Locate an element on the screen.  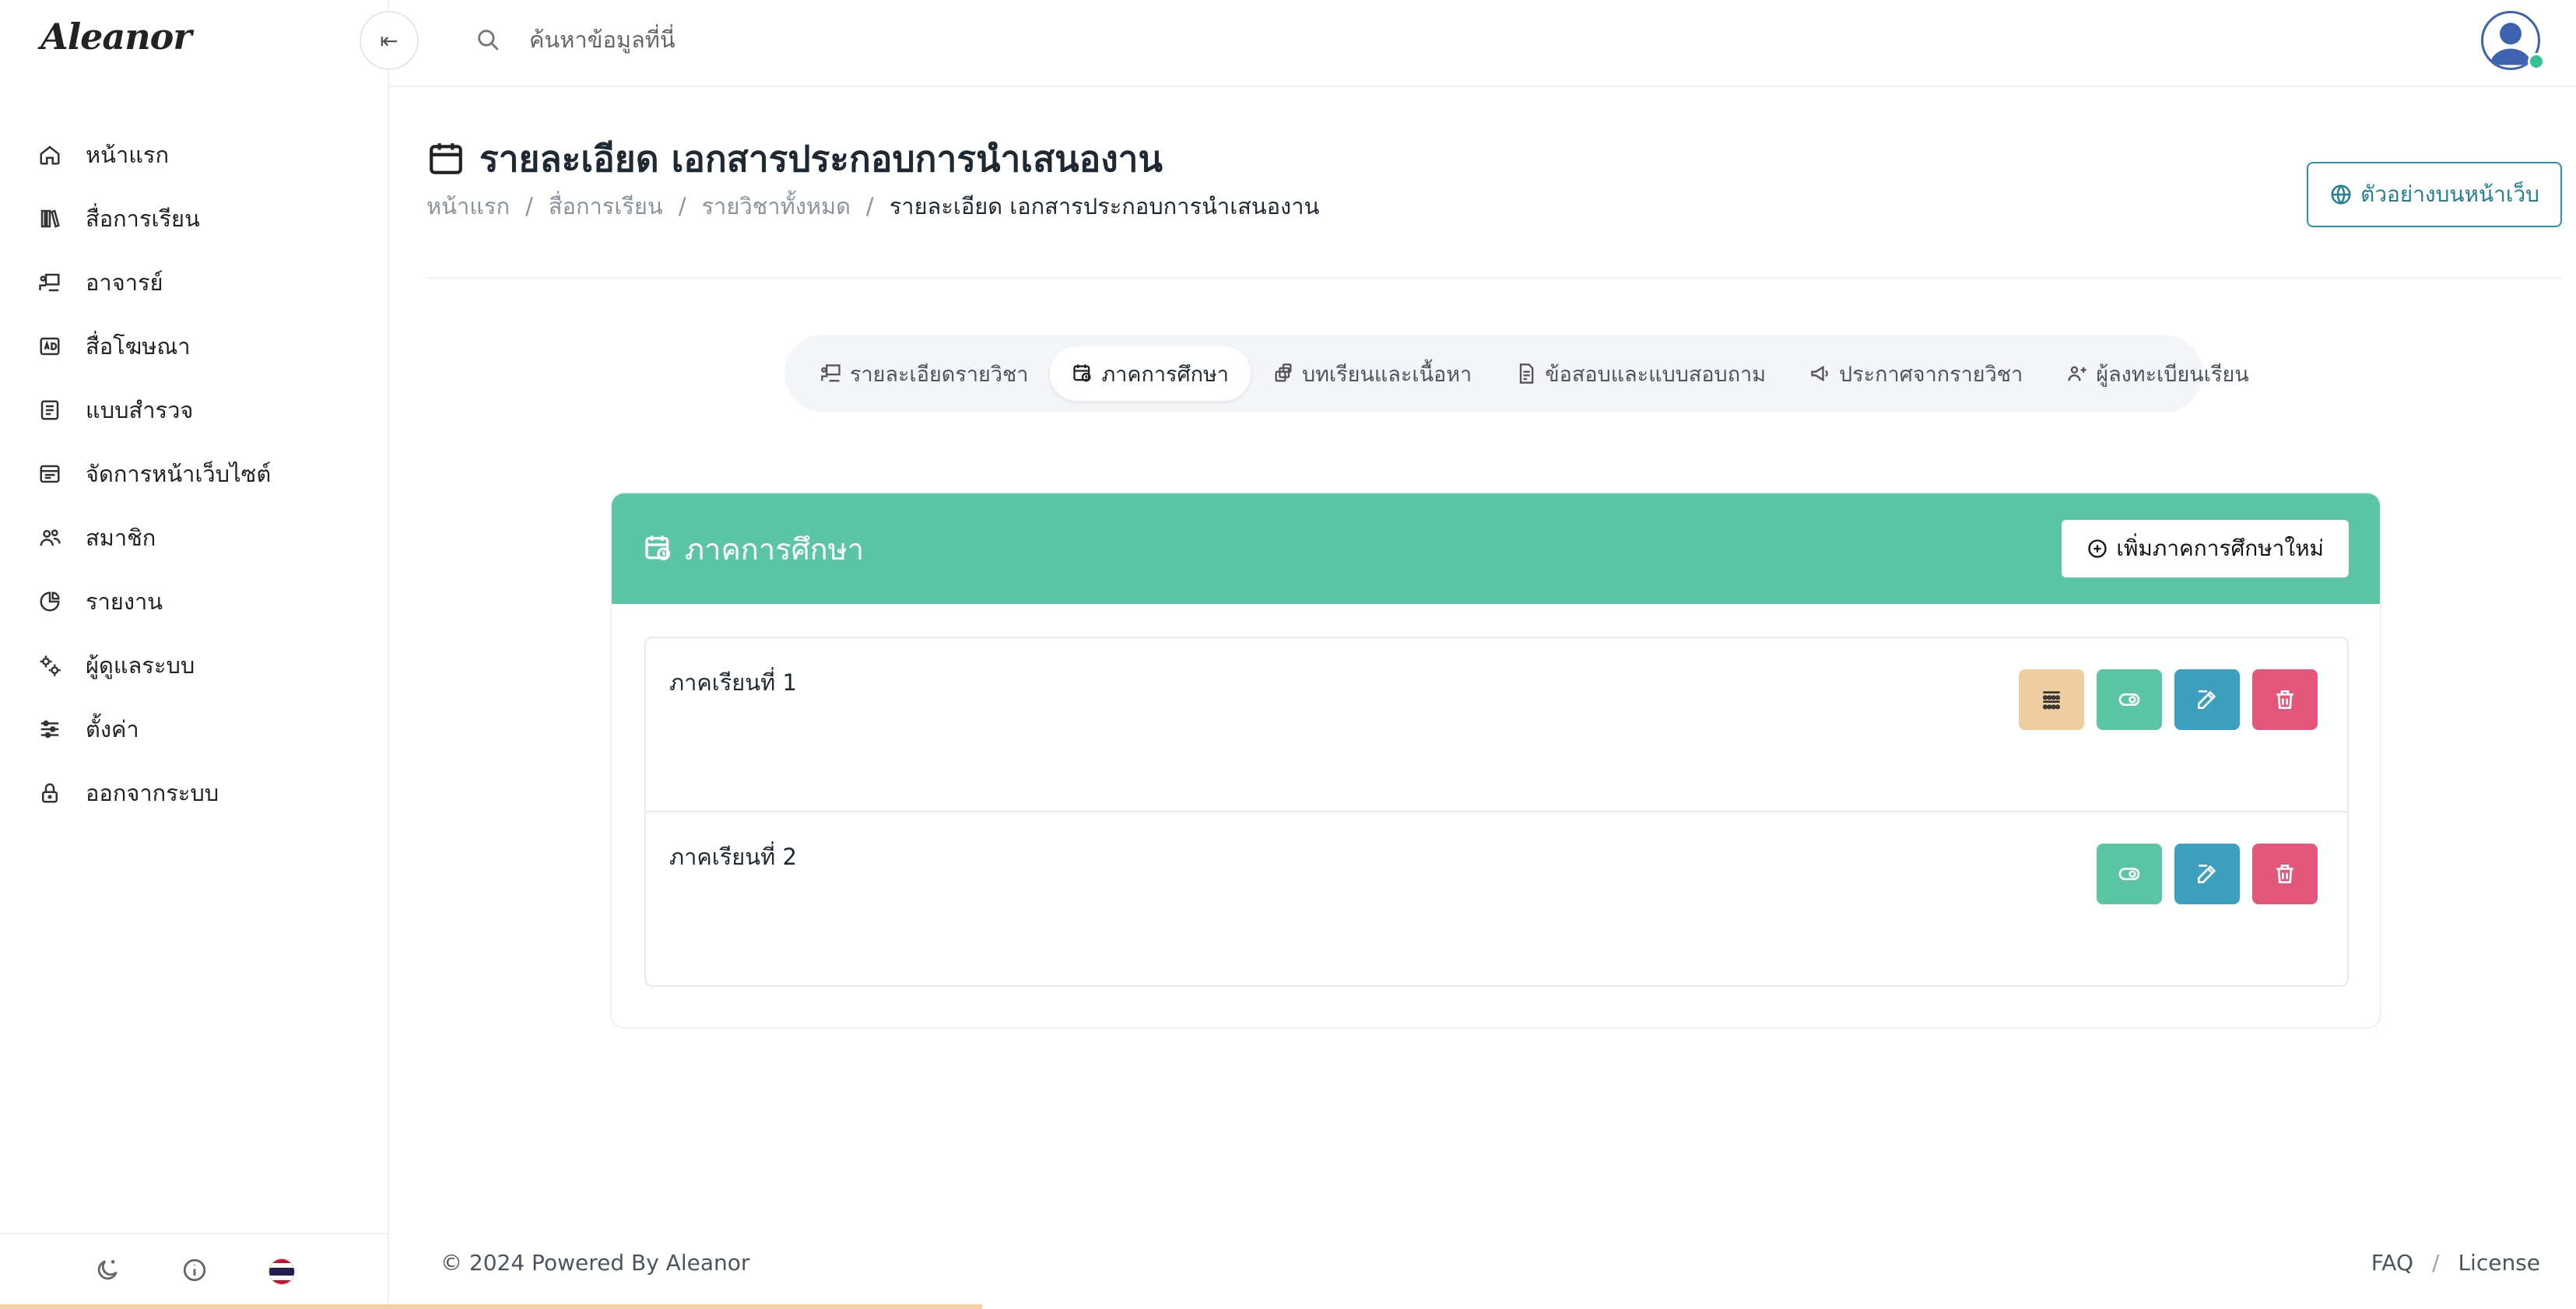
tab-label: ข้อสอบและแบบสอบถาม is located at coordinates (1656, 374).